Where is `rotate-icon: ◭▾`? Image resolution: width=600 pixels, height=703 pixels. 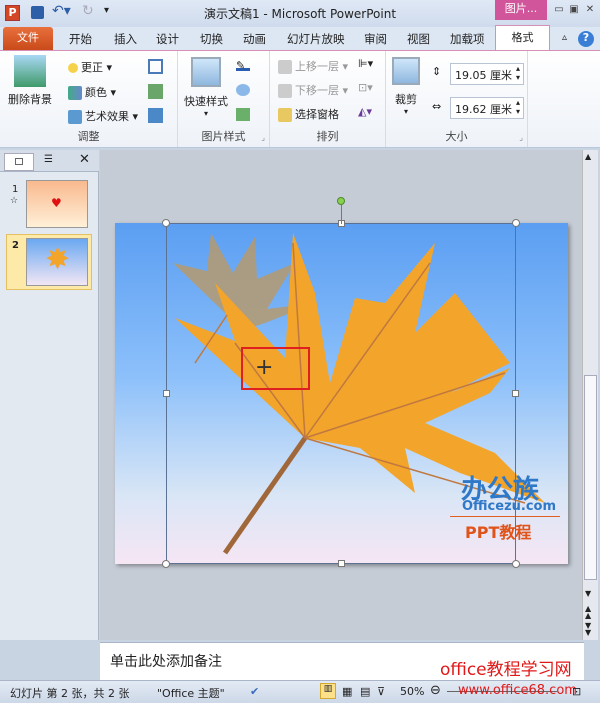 rotate-icon: ◭▾ is located at coordinates (365, 111).